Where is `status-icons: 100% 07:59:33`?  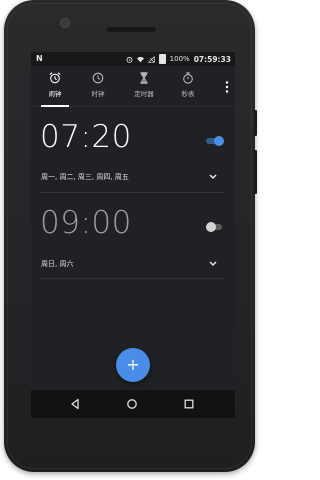
status-icons: 100% 07:59:33 is located at coordinates (178, 59).